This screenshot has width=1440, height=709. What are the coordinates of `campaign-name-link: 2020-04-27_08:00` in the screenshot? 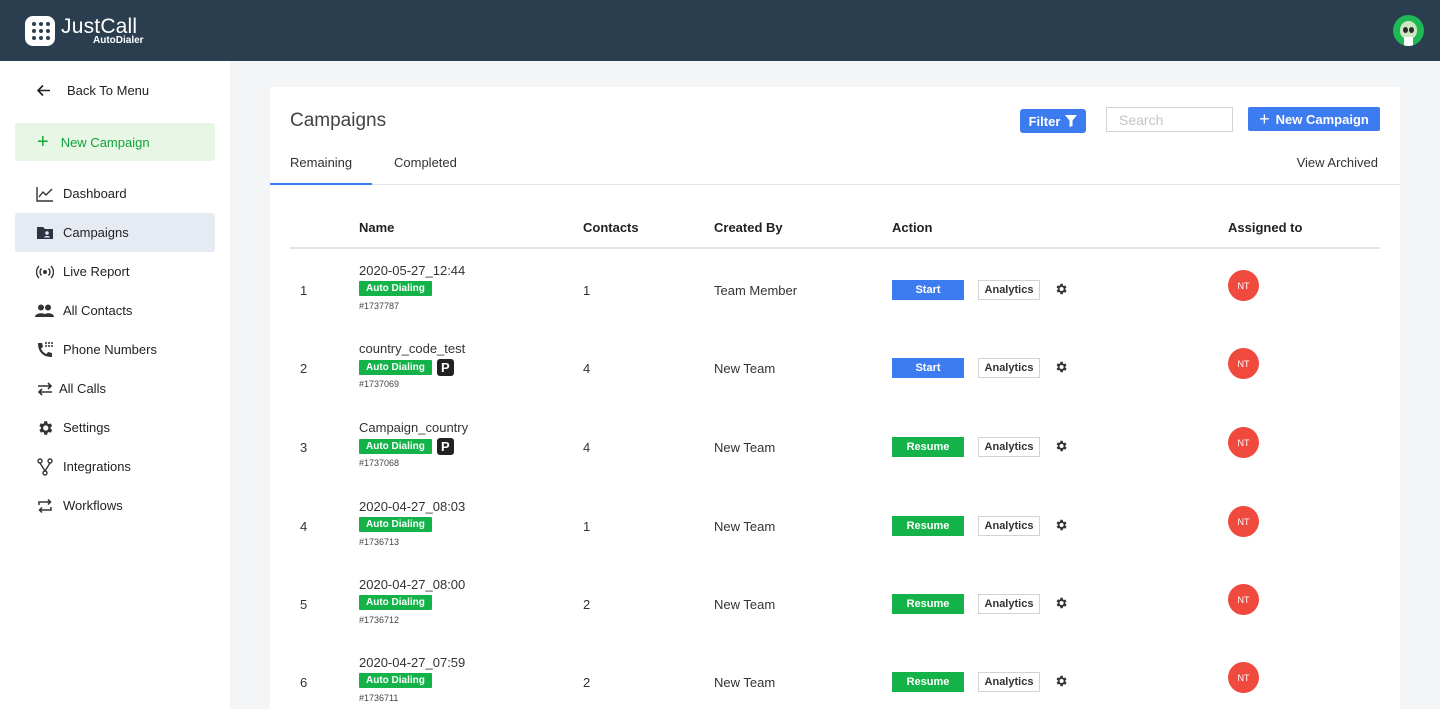 It's located at (412, 584).